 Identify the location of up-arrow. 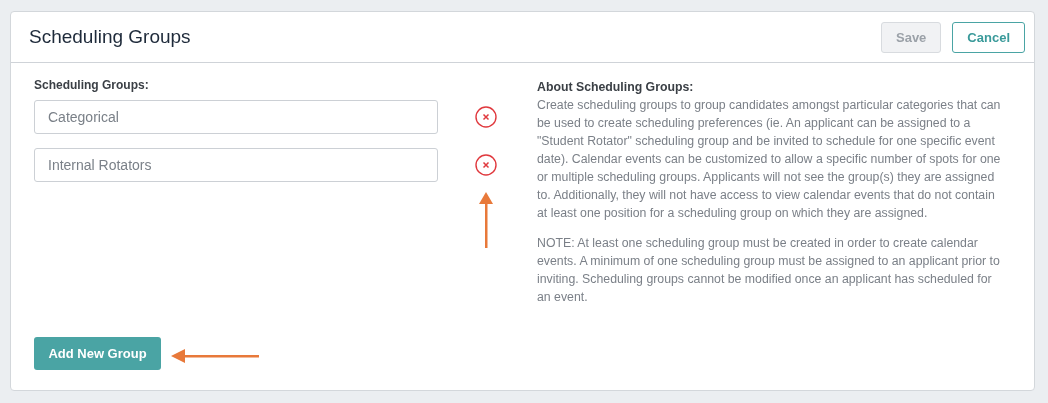
(486, 220).